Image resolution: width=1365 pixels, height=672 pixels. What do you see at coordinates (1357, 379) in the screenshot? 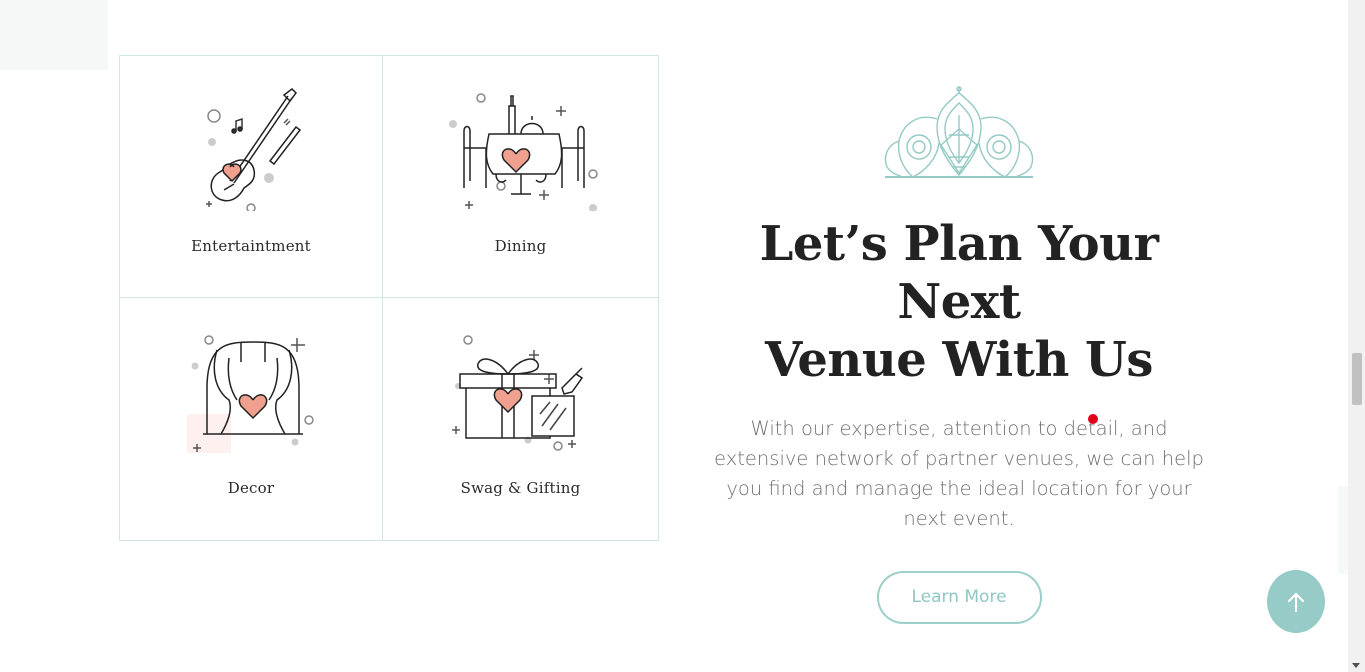
I see `scrollbar-thumb` at bounding box center [1357, 379].